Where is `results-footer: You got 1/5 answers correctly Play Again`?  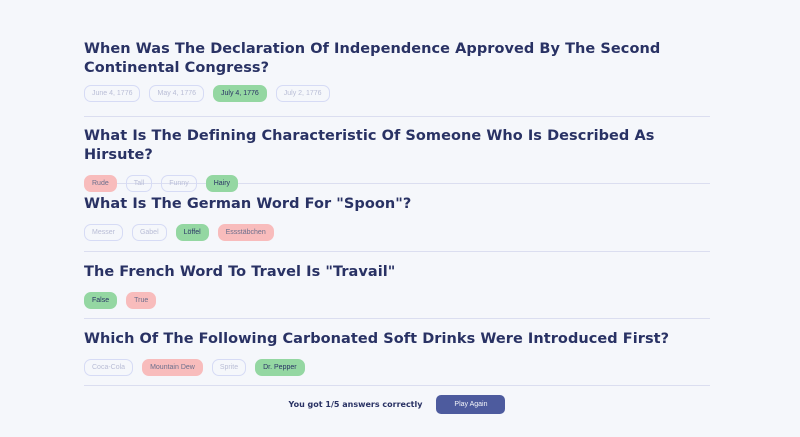
results-footer: You got 1/5 answers correctly Play Again is located at coordinates (397, 404).